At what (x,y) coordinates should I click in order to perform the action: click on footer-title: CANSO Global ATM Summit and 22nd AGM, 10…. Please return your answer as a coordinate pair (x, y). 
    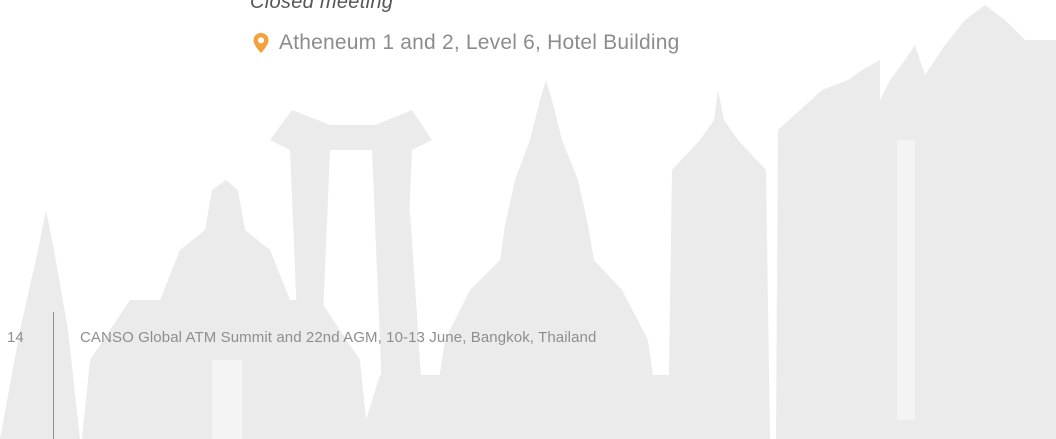
    Looking at the image, I should click on (338, 337).